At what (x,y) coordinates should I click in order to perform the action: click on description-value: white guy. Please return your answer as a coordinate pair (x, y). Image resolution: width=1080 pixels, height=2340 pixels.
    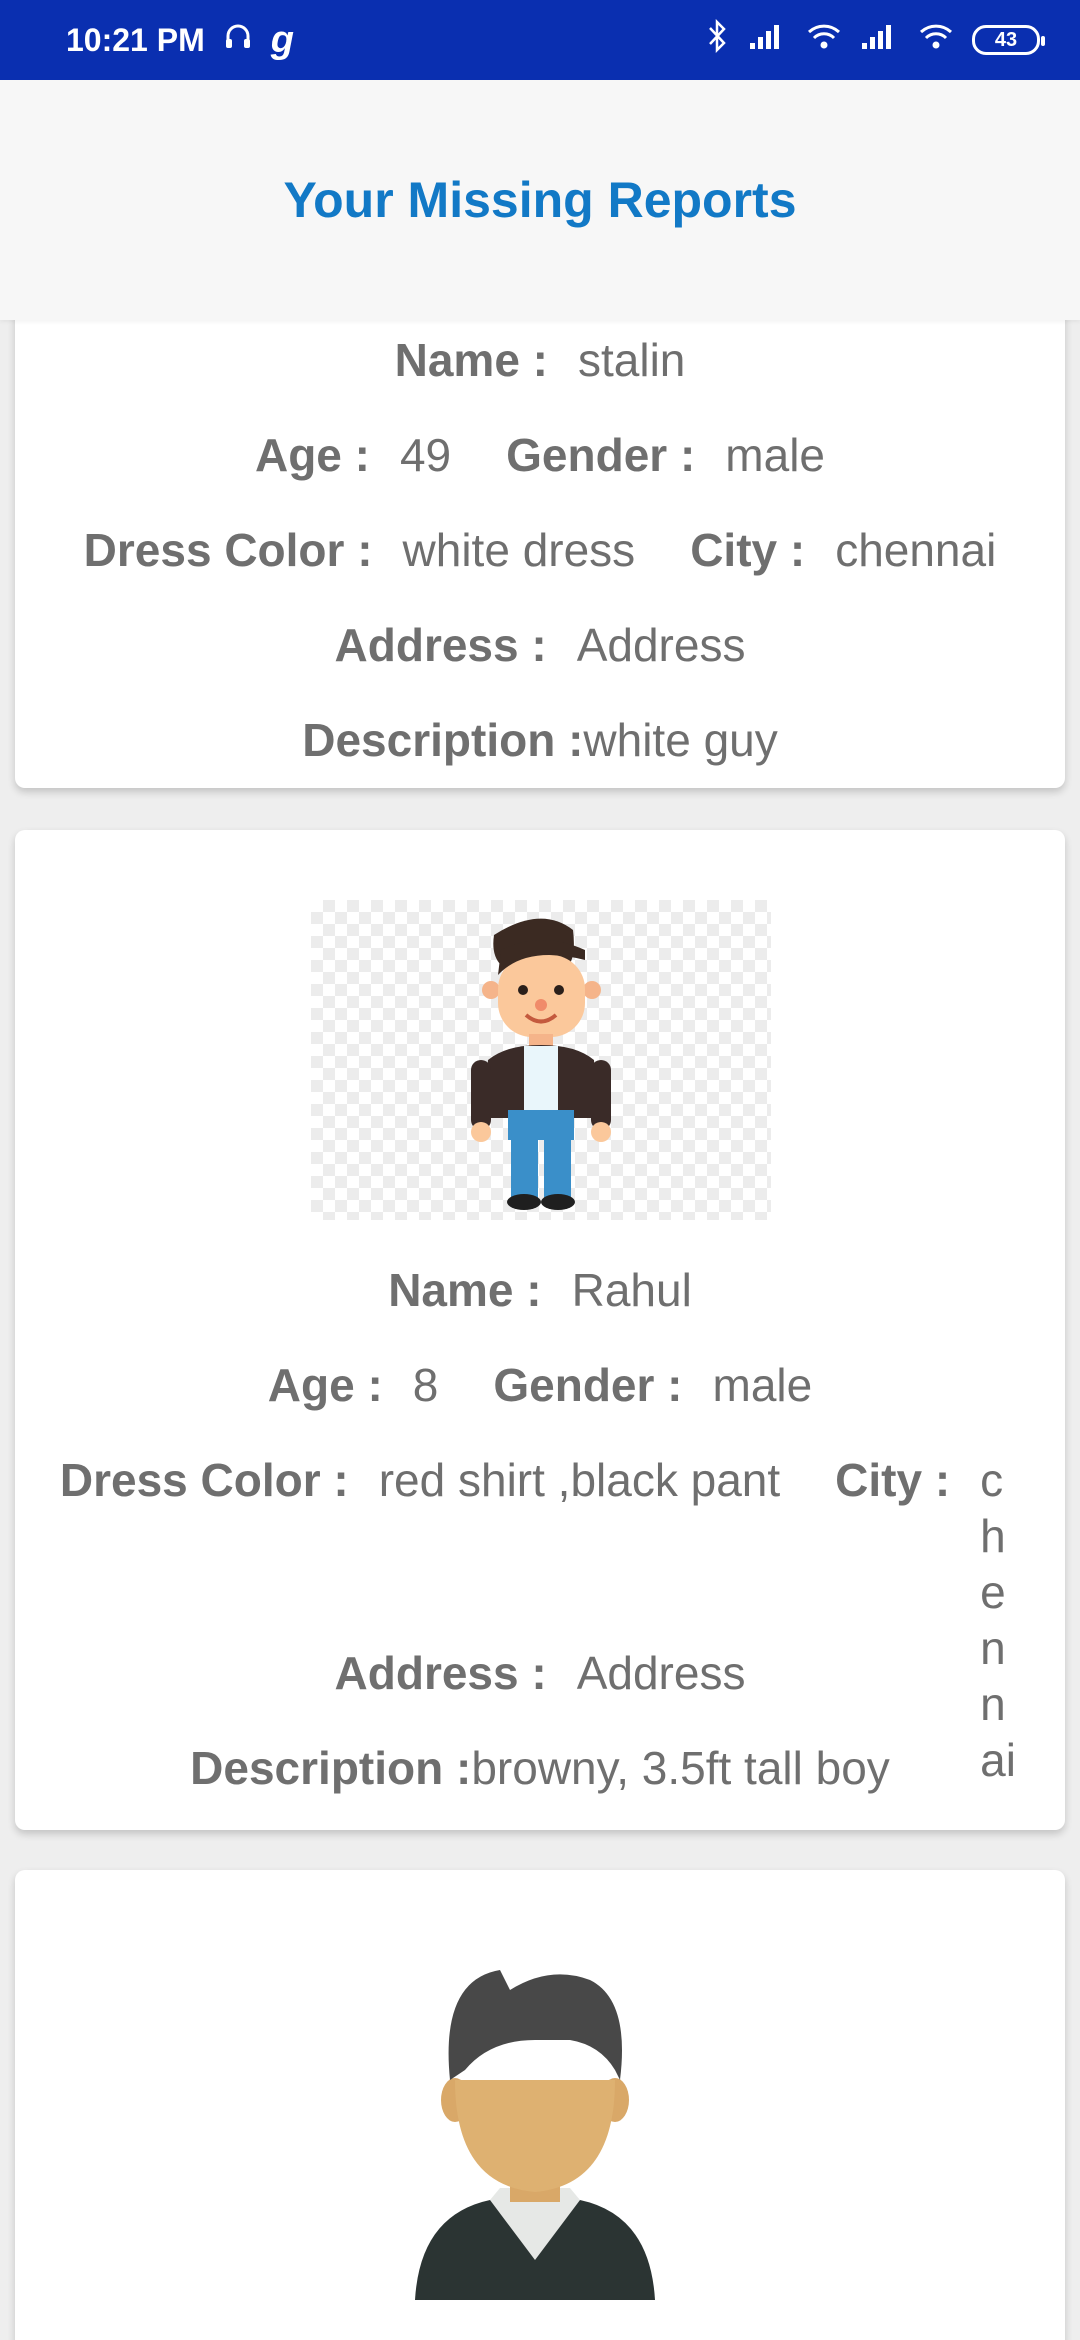
    Looking at the image, I should click on (680, 740).